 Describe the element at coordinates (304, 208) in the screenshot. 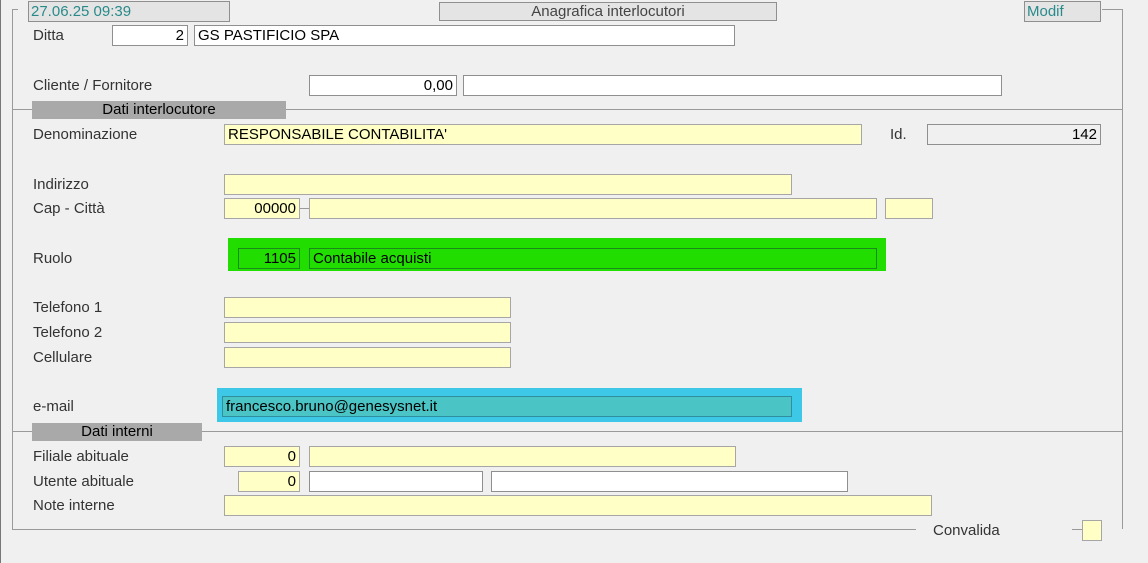

I see `cap-connector` at that location.